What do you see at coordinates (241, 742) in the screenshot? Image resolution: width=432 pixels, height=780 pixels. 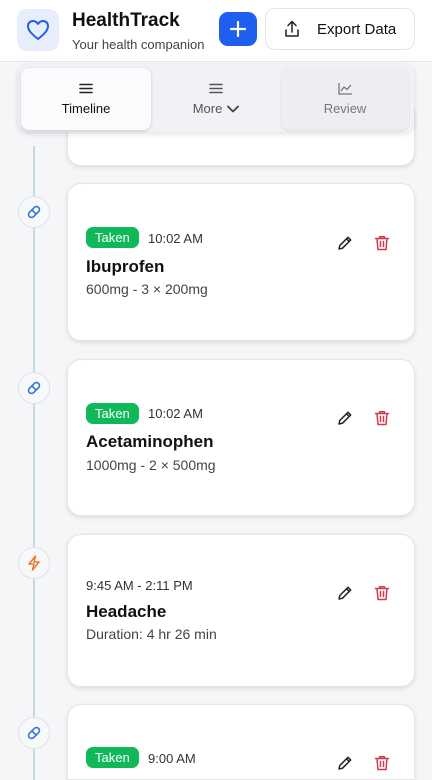 I see `entry-card: Taken 9:00 AM` at bounding box center [241, 742].